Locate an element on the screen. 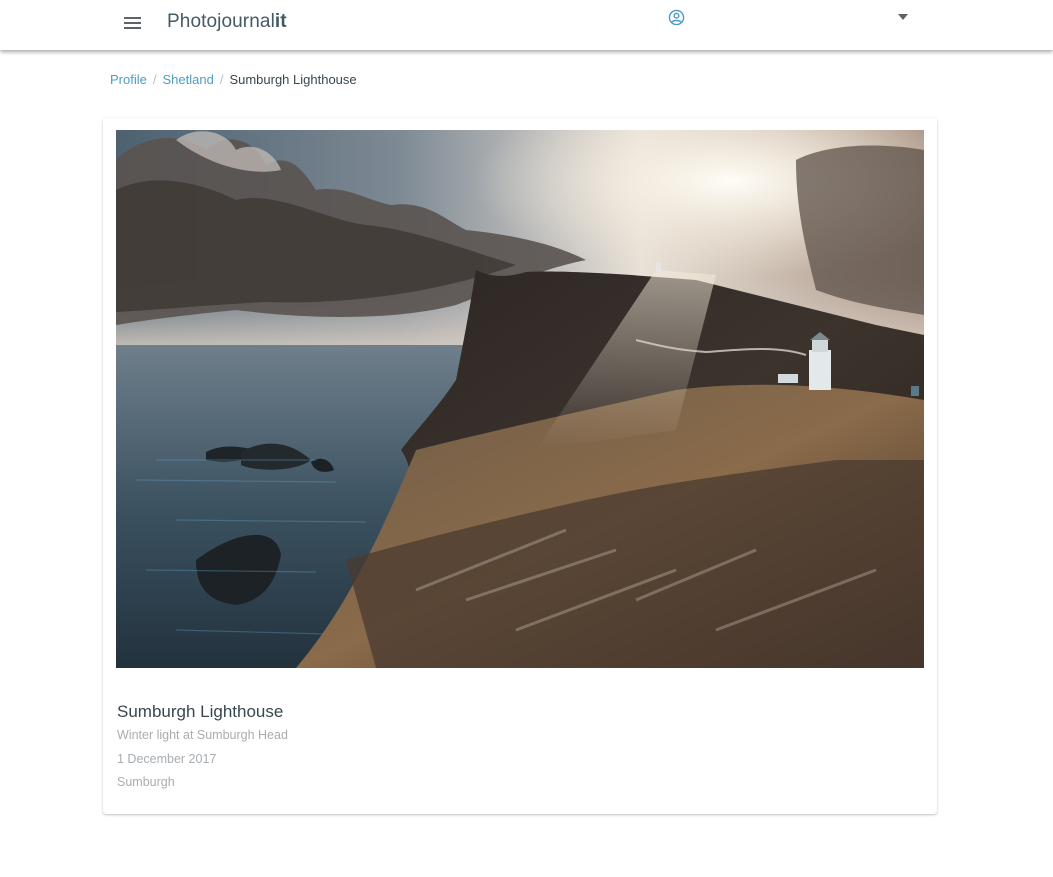  brand-text-bold: it is located at coordinates (280, 21).